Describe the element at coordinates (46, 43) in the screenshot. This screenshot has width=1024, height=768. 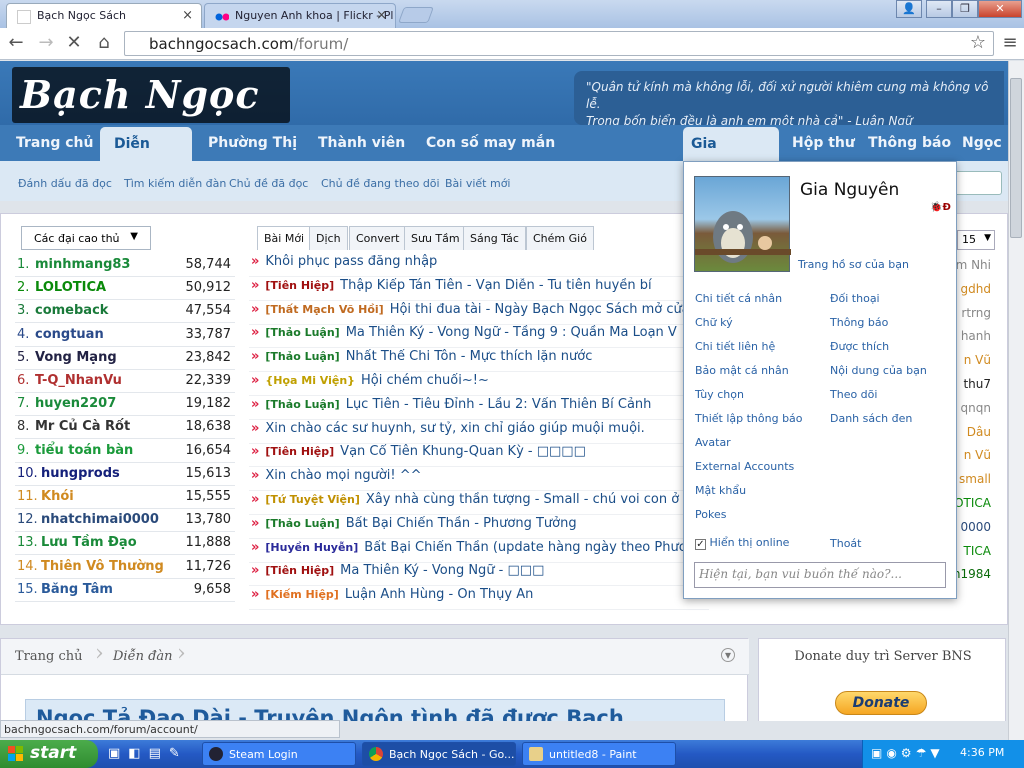
I see `forward-icon: →` at that location.